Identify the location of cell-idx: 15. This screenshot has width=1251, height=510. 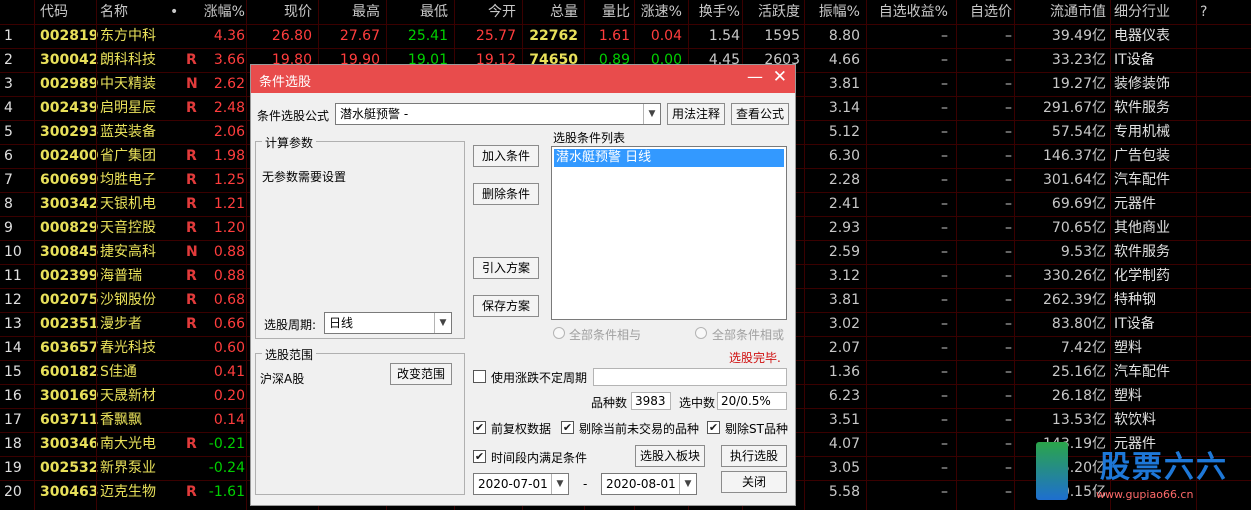
(13, 372).